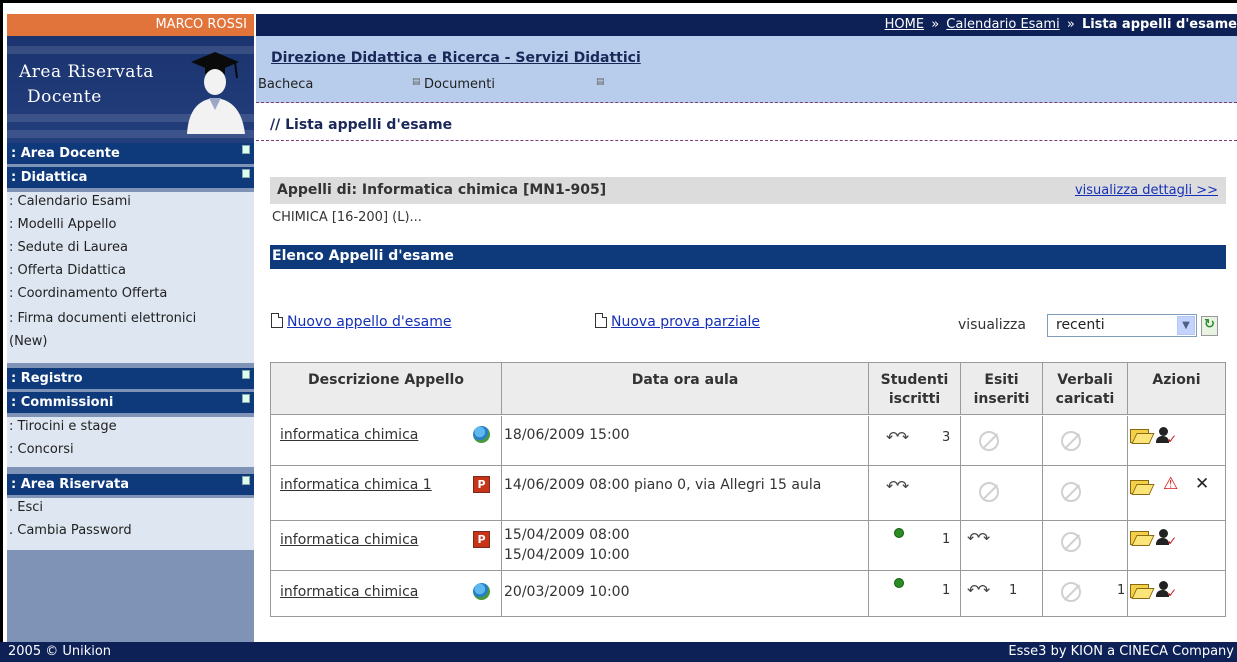 The width and height of the screenshot is (1237, 662). Describe the element at coordinates (49, 177) in the screenshot. I see `sidebar-section-link: : Didattica` at that location.